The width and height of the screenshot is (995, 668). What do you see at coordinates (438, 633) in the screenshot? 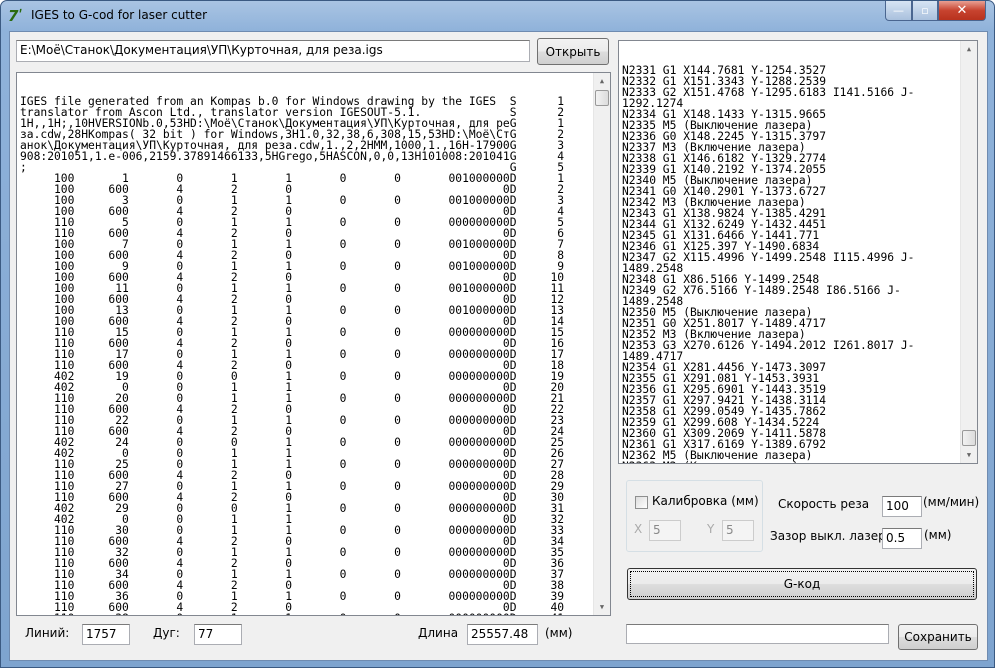
I see `length-label: Длина` at bounding box center [438, 633].